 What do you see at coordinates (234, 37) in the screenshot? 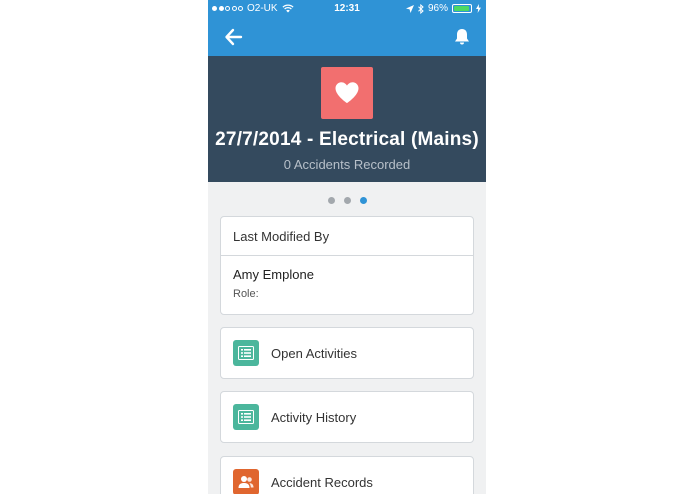
I see `back-arrow-icon` at bounding box center [234, 37].